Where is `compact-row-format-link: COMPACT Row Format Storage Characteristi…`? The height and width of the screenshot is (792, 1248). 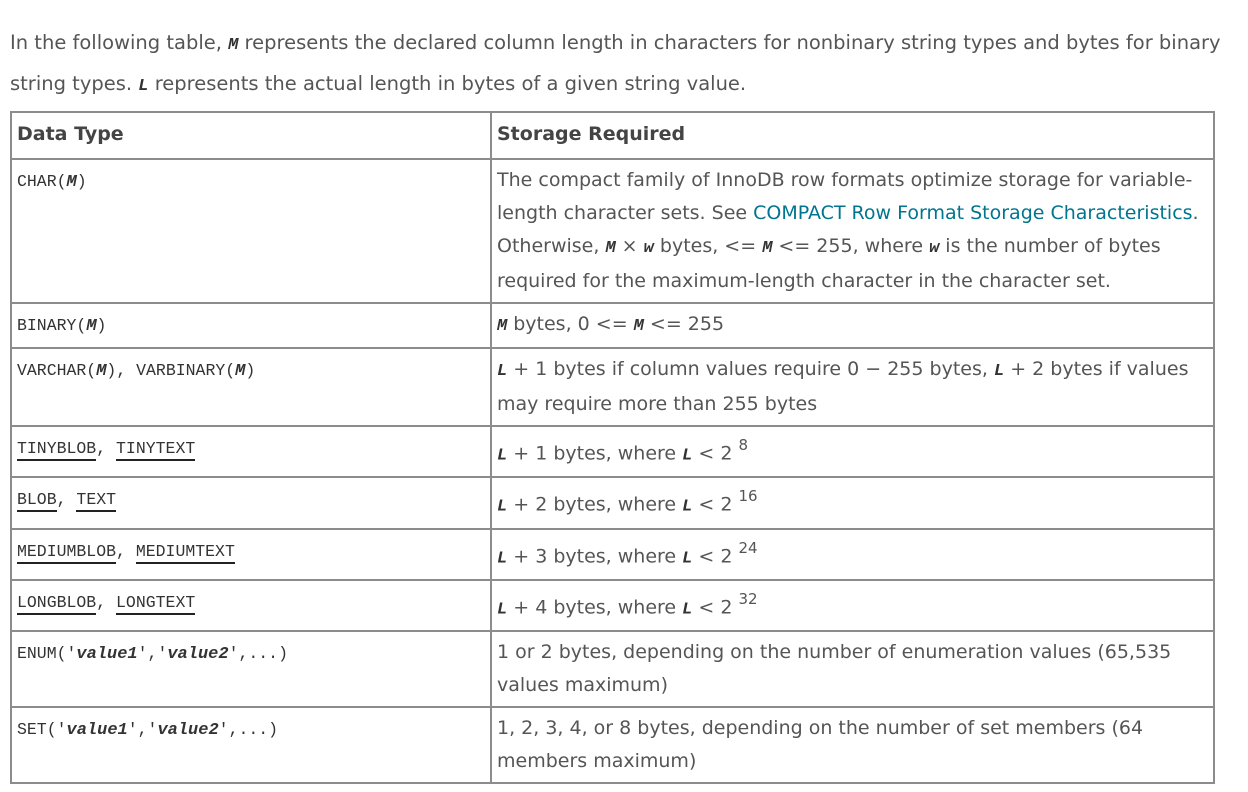
compact-row-format-link: COMPACT Row Format Storage Characteristi… is located at coordinates (972, 213).